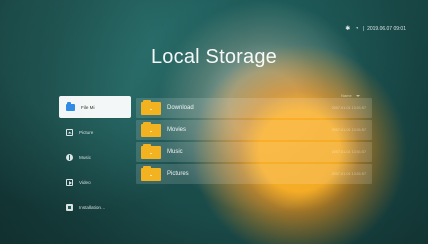  I want to click on sidebar-item-label: Picture, so click(86, 132).